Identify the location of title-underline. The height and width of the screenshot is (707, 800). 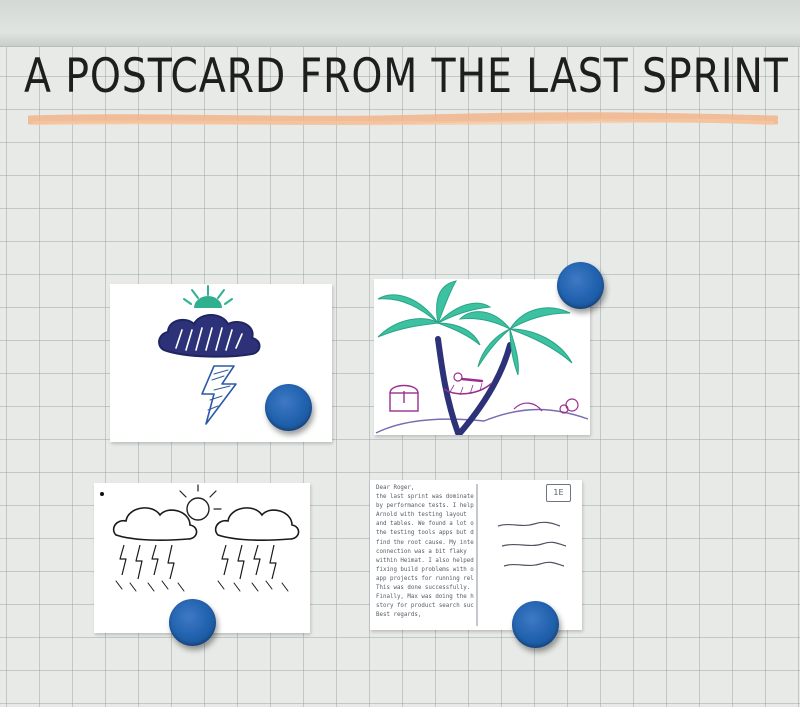
(403, 119).